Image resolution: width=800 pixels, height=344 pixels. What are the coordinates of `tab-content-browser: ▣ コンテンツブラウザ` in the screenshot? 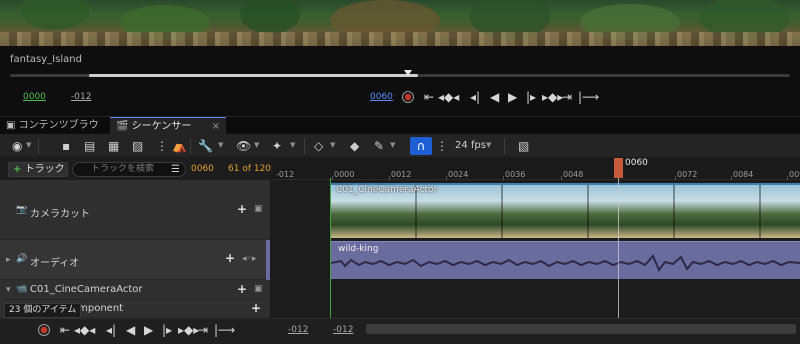 It's located at (54, 132).